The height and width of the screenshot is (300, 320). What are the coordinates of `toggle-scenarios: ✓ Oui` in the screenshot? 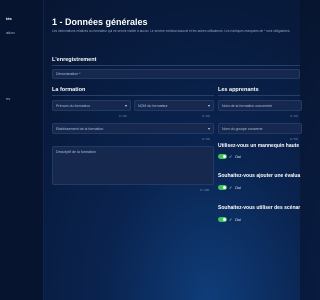 It's located at (229, 219).